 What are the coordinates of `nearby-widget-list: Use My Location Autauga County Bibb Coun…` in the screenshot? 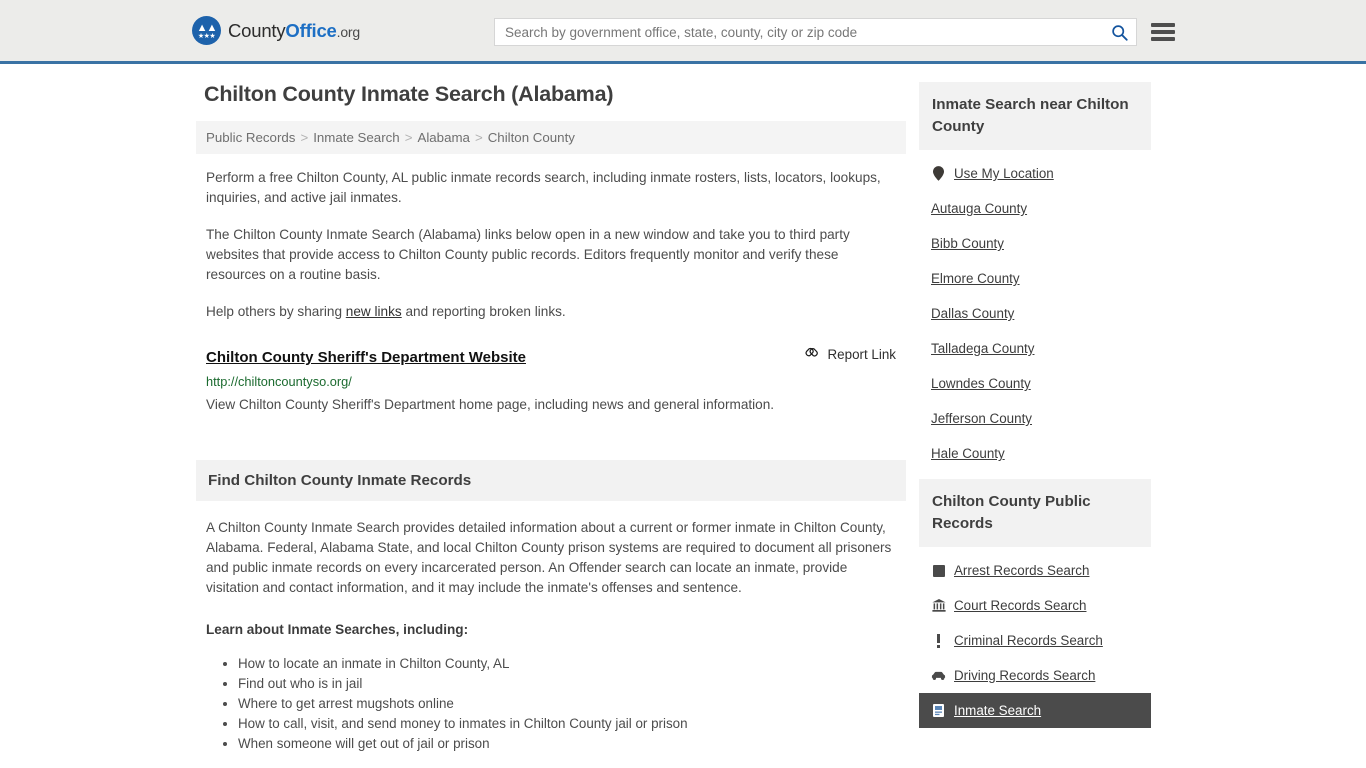 It's located at (1035, 310).